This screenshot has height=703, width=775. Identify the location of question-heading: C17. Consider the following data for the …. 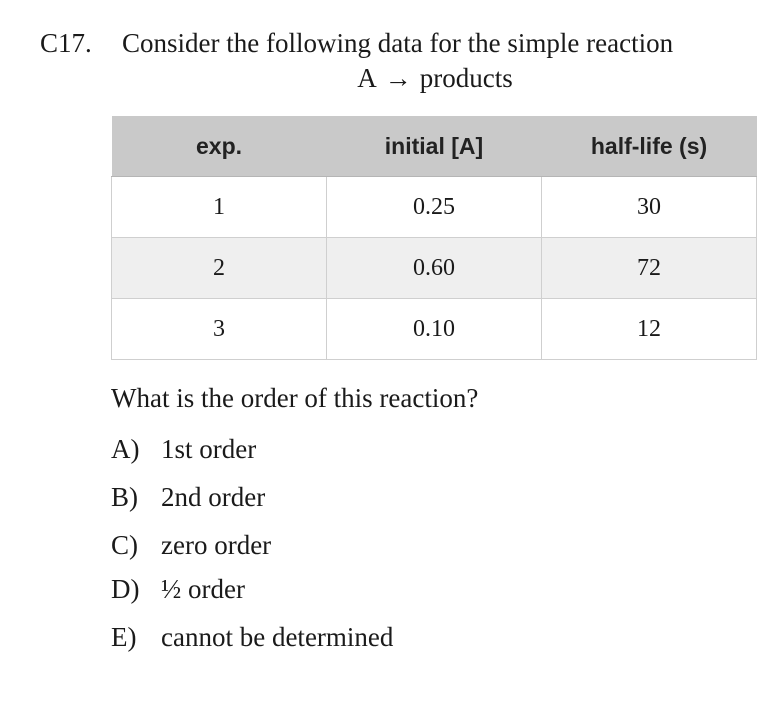
(356, 43).